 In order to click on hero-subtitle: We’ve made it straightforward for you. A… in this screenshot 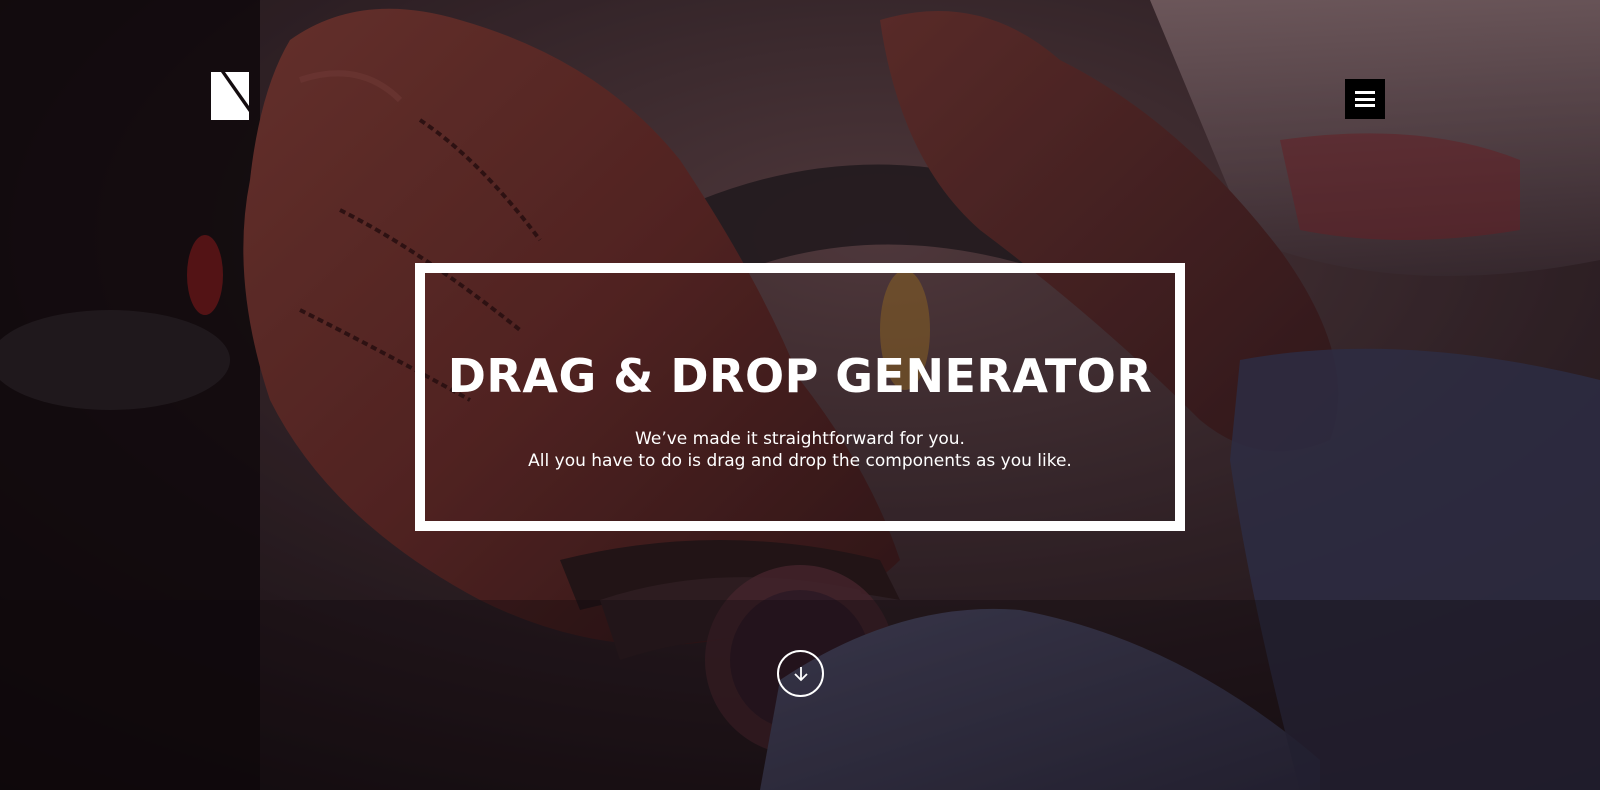, I will do `click(800, 450)`.